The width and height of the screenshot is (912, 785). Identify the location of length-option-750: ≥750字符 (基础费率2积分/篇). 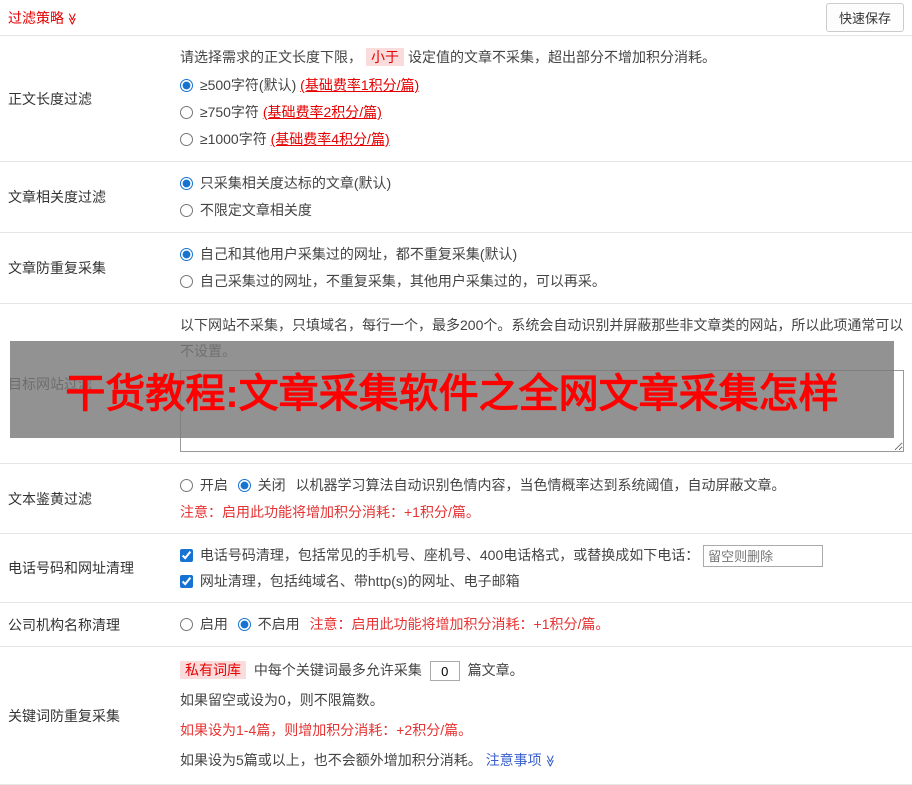
(542, 112).